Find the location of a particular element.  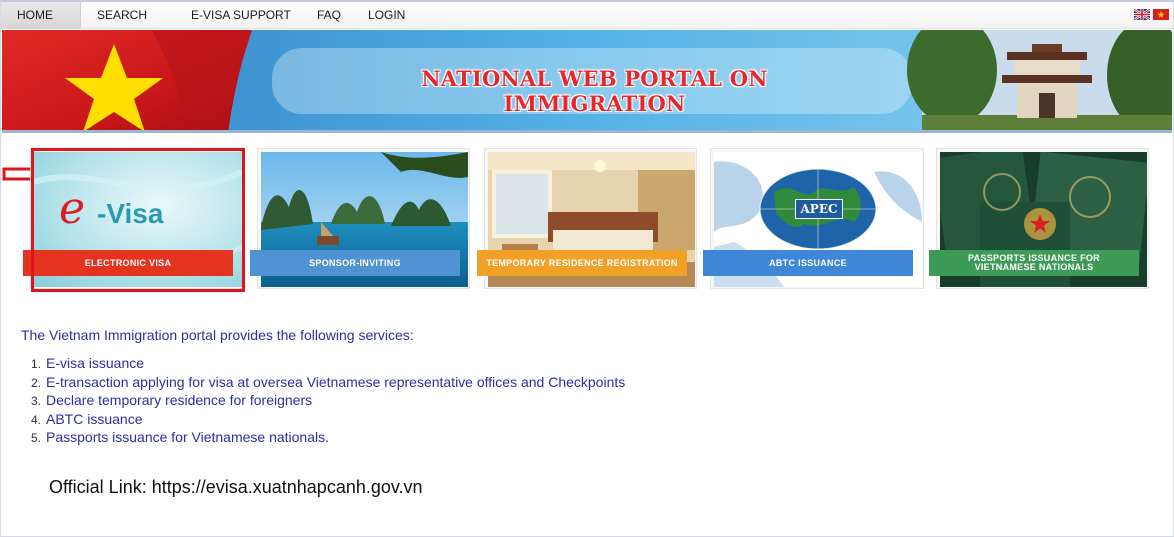

tile-label-temporary-residence: TEMPORARY RESIDENCE REGISTRATION is located at coordinates (582, 263).